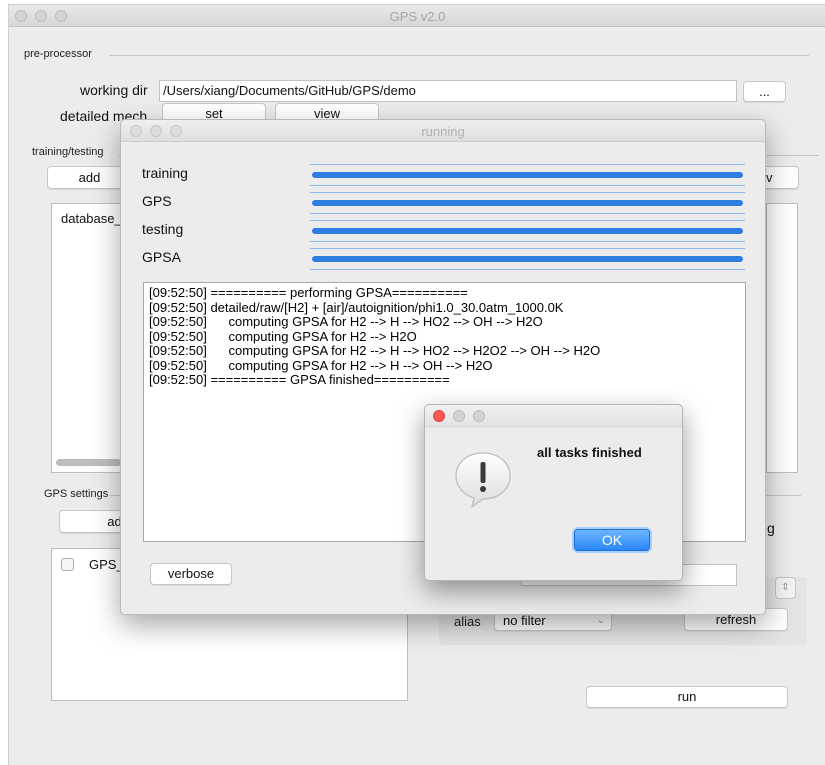  What do you see at coordinates (524, 620) in the screenshot?
I see `alias-select-value: no filter` at bounding box center [524, 620].